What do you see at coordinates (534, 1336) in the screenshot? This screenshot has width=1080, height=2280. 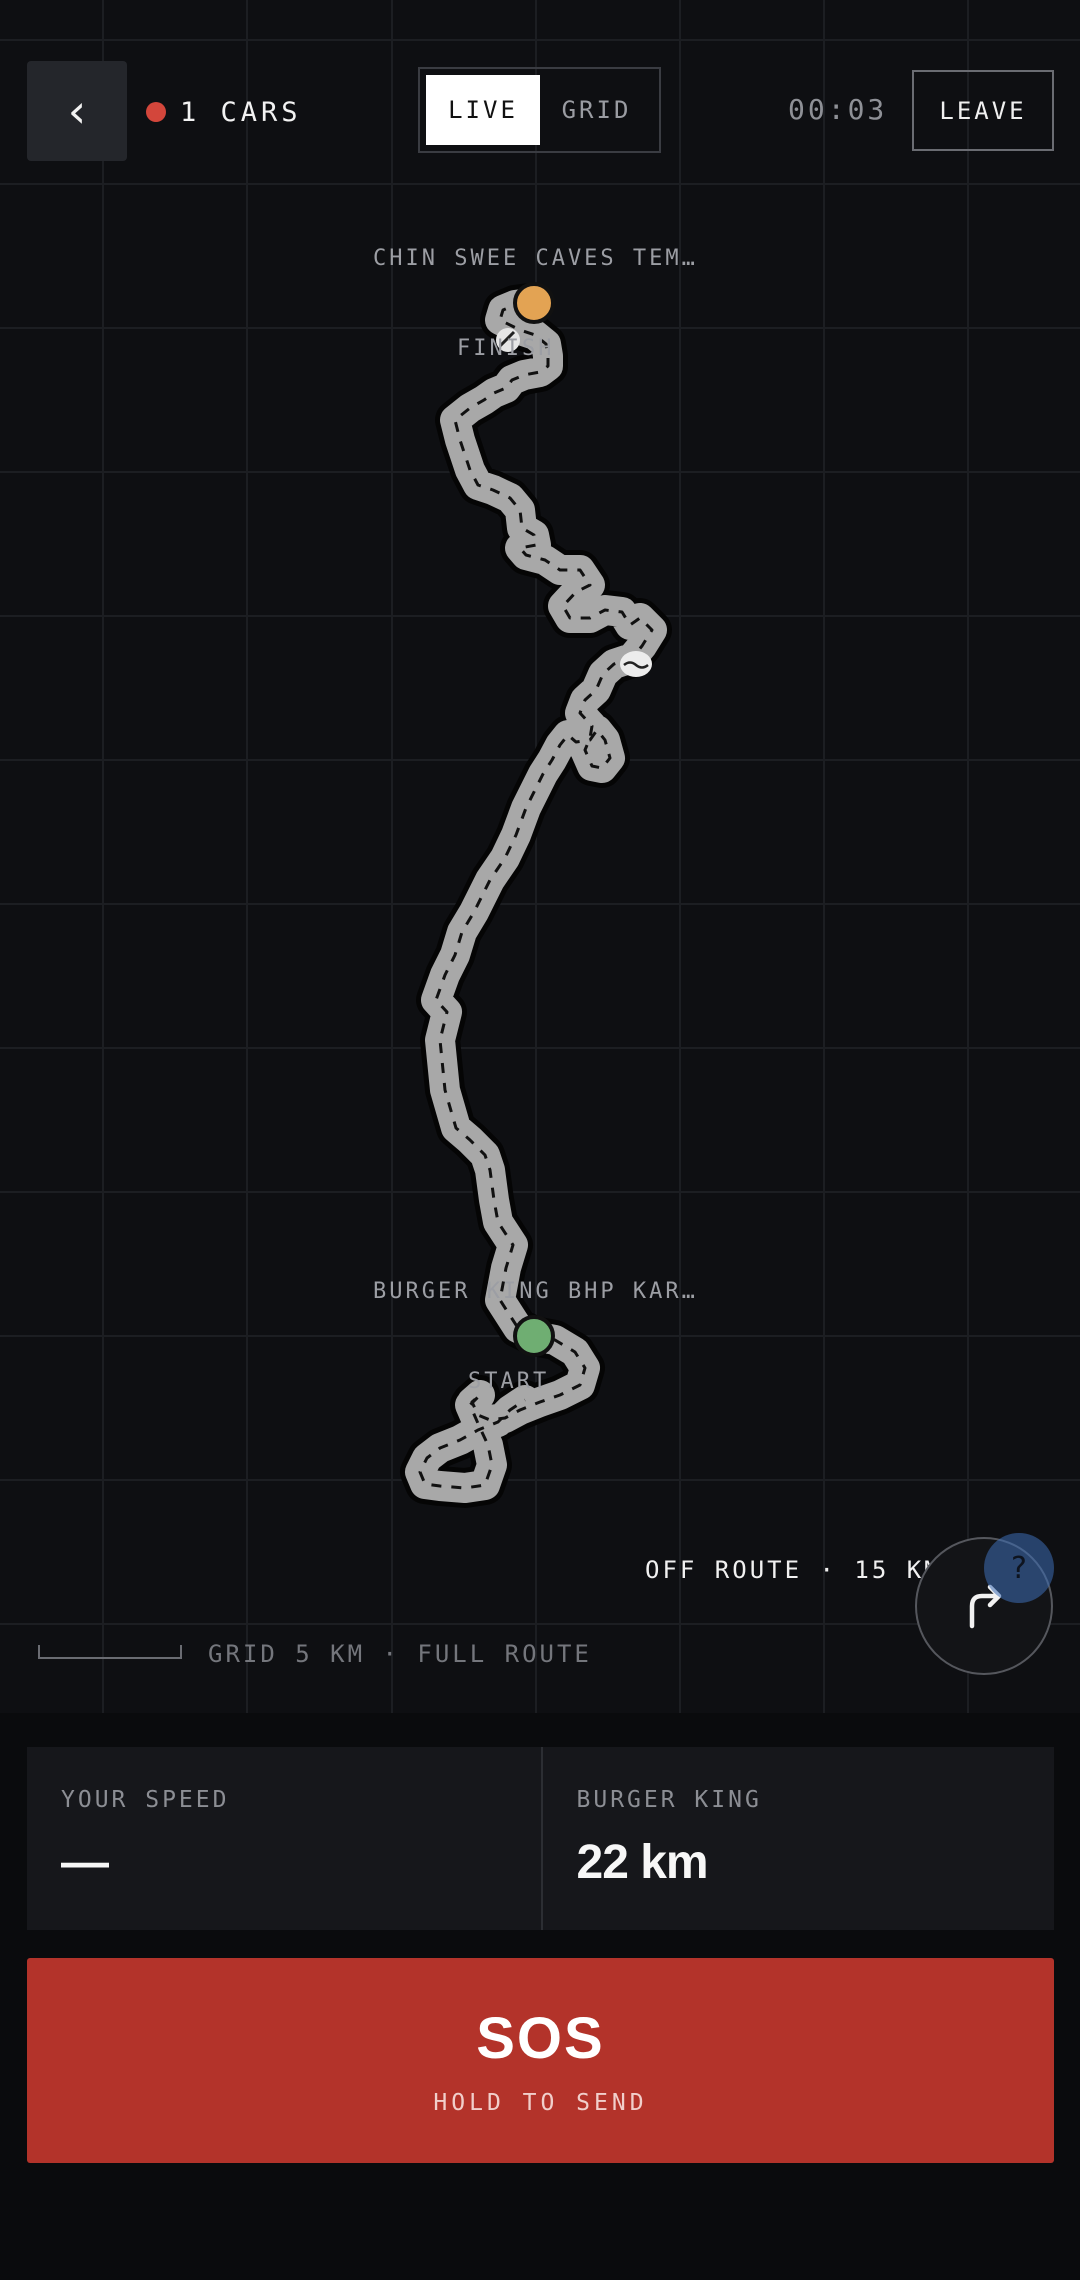 I see `start-marker` at bounding box center [534, 1336].